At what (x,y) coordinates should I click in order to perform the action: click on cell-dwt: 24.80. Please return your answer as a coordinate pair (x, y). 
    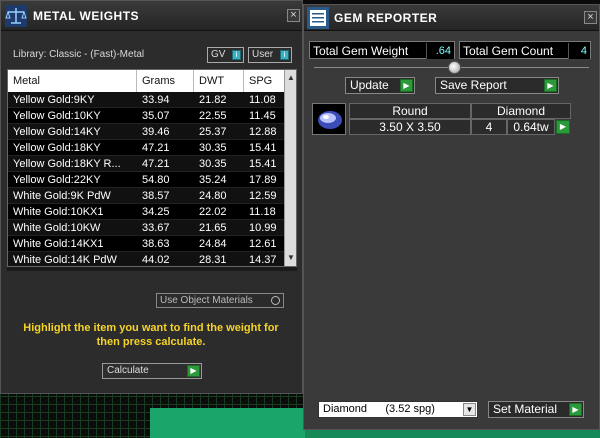
    Looking at the image, I should click on (213, 196).